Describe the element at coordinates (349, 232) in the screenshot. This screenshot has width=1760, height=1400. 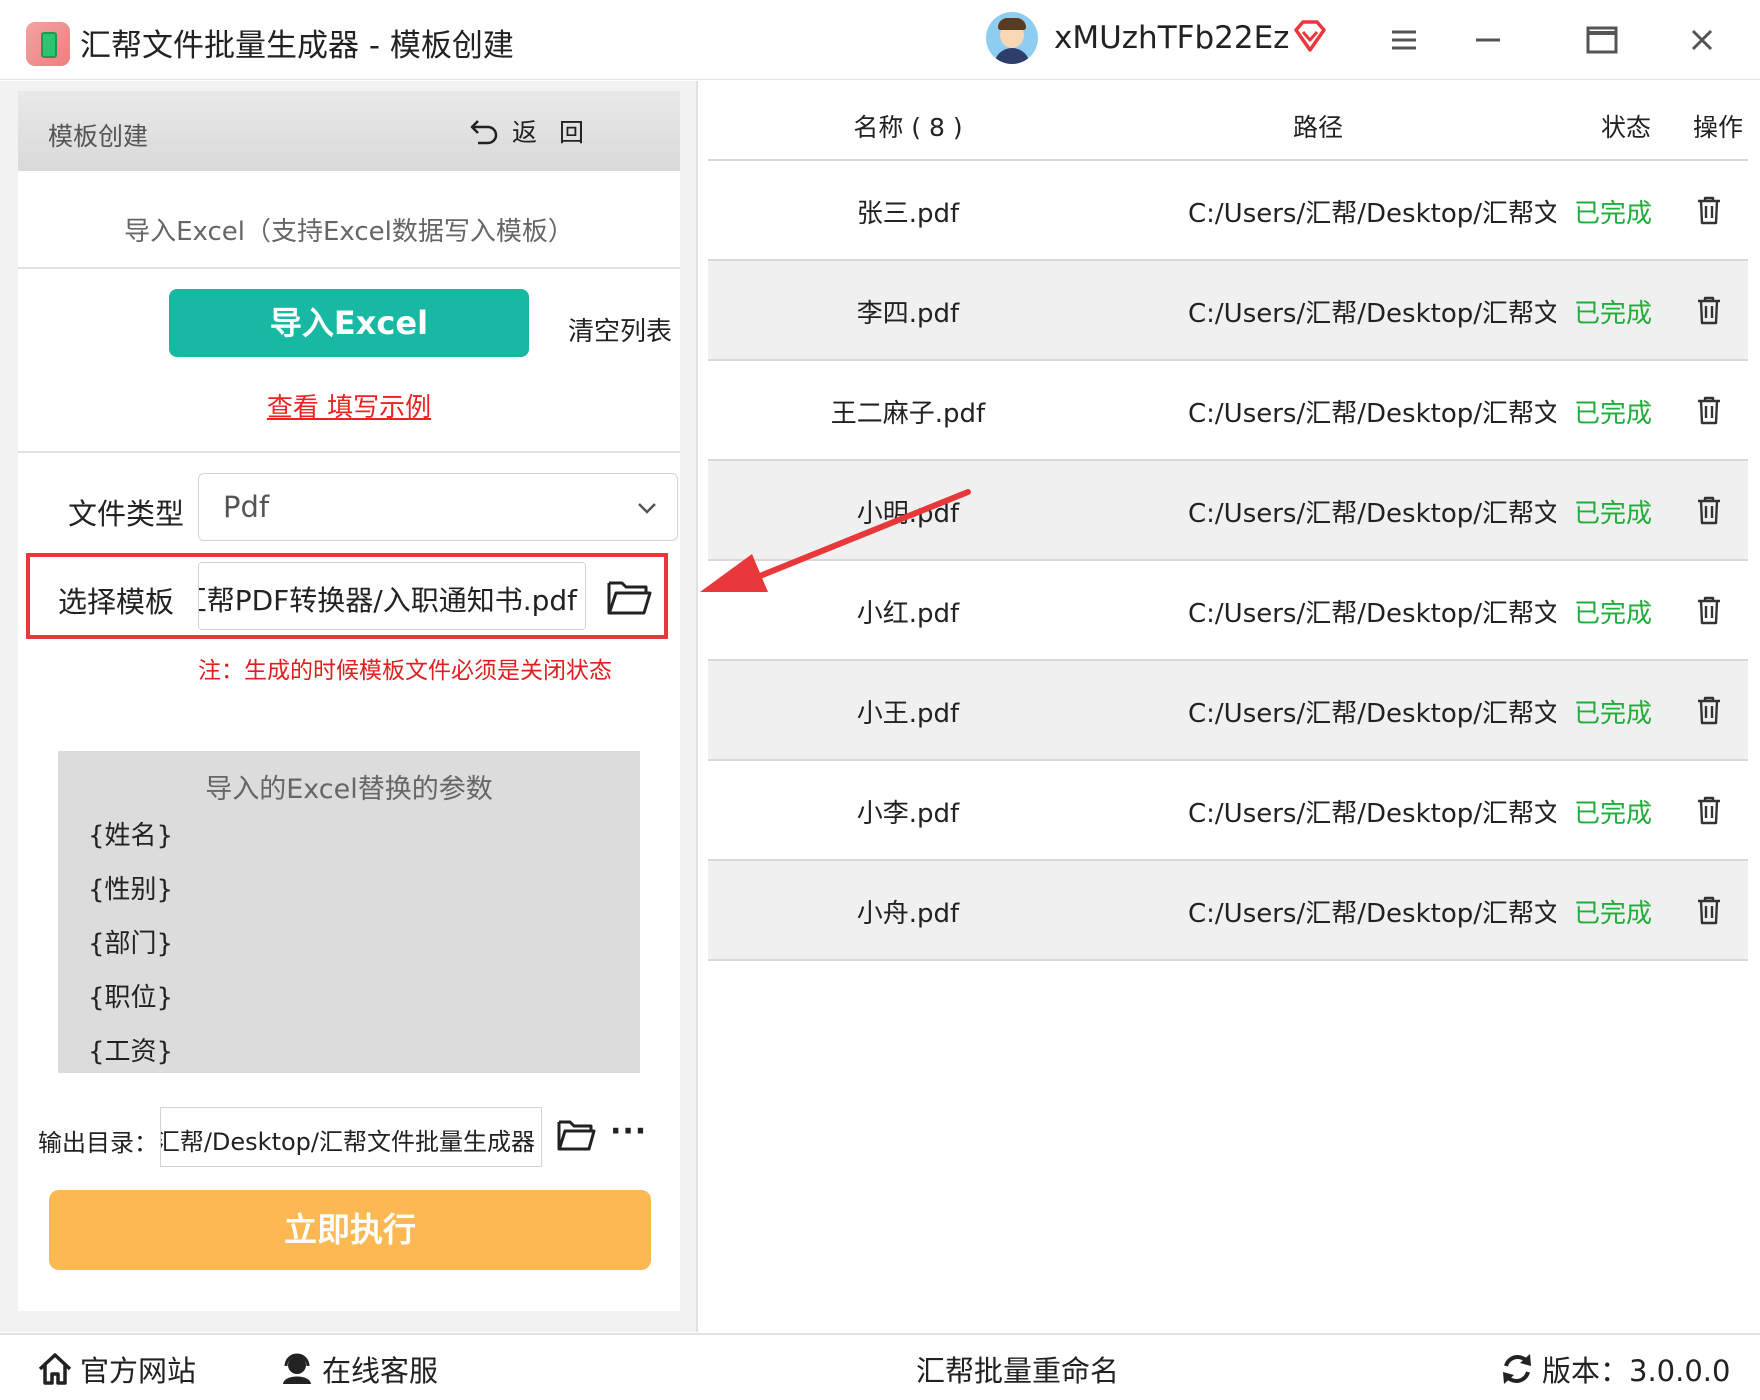
I see `import-note: 导入Excel（支持Excel数据写入模板）` at that location.